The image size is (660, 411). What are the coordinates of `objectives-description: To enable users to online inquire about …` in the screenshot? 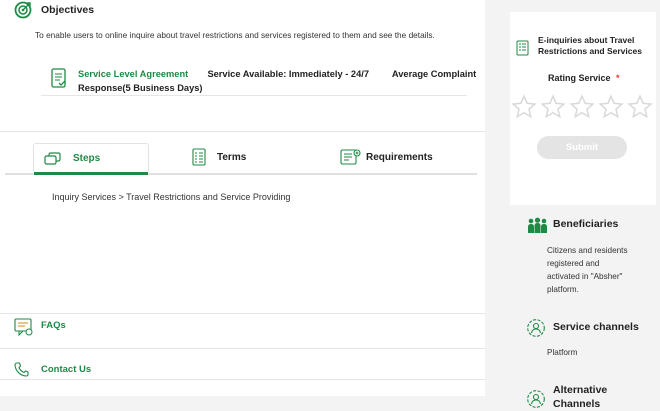 It's located at (235, 35).